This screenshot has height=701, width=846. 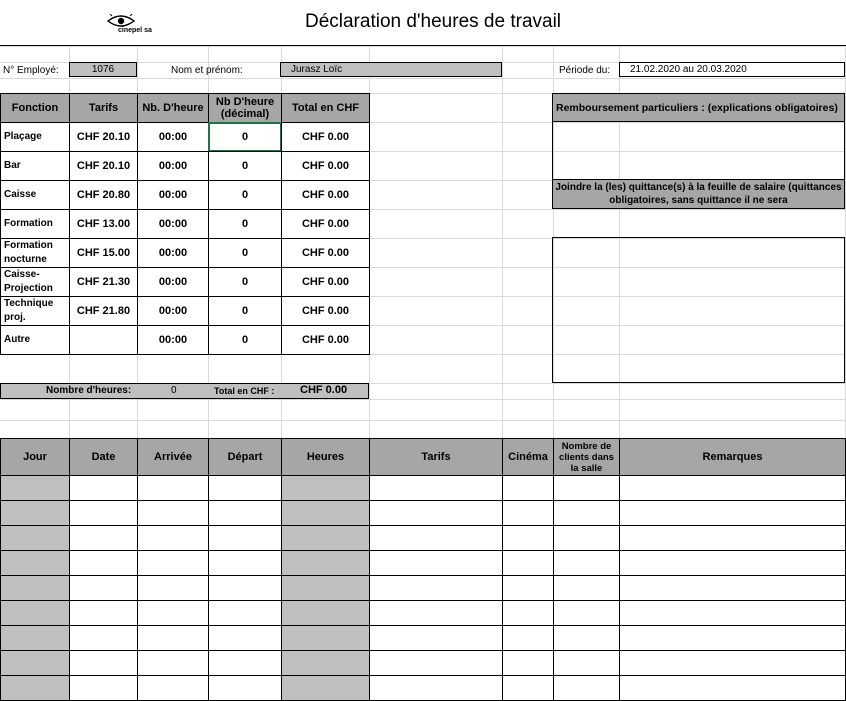 What do you see at coordinates (103, 69) in the screenshot?
I see `employee-number-field: 1076` at bounding box center [103, 69].